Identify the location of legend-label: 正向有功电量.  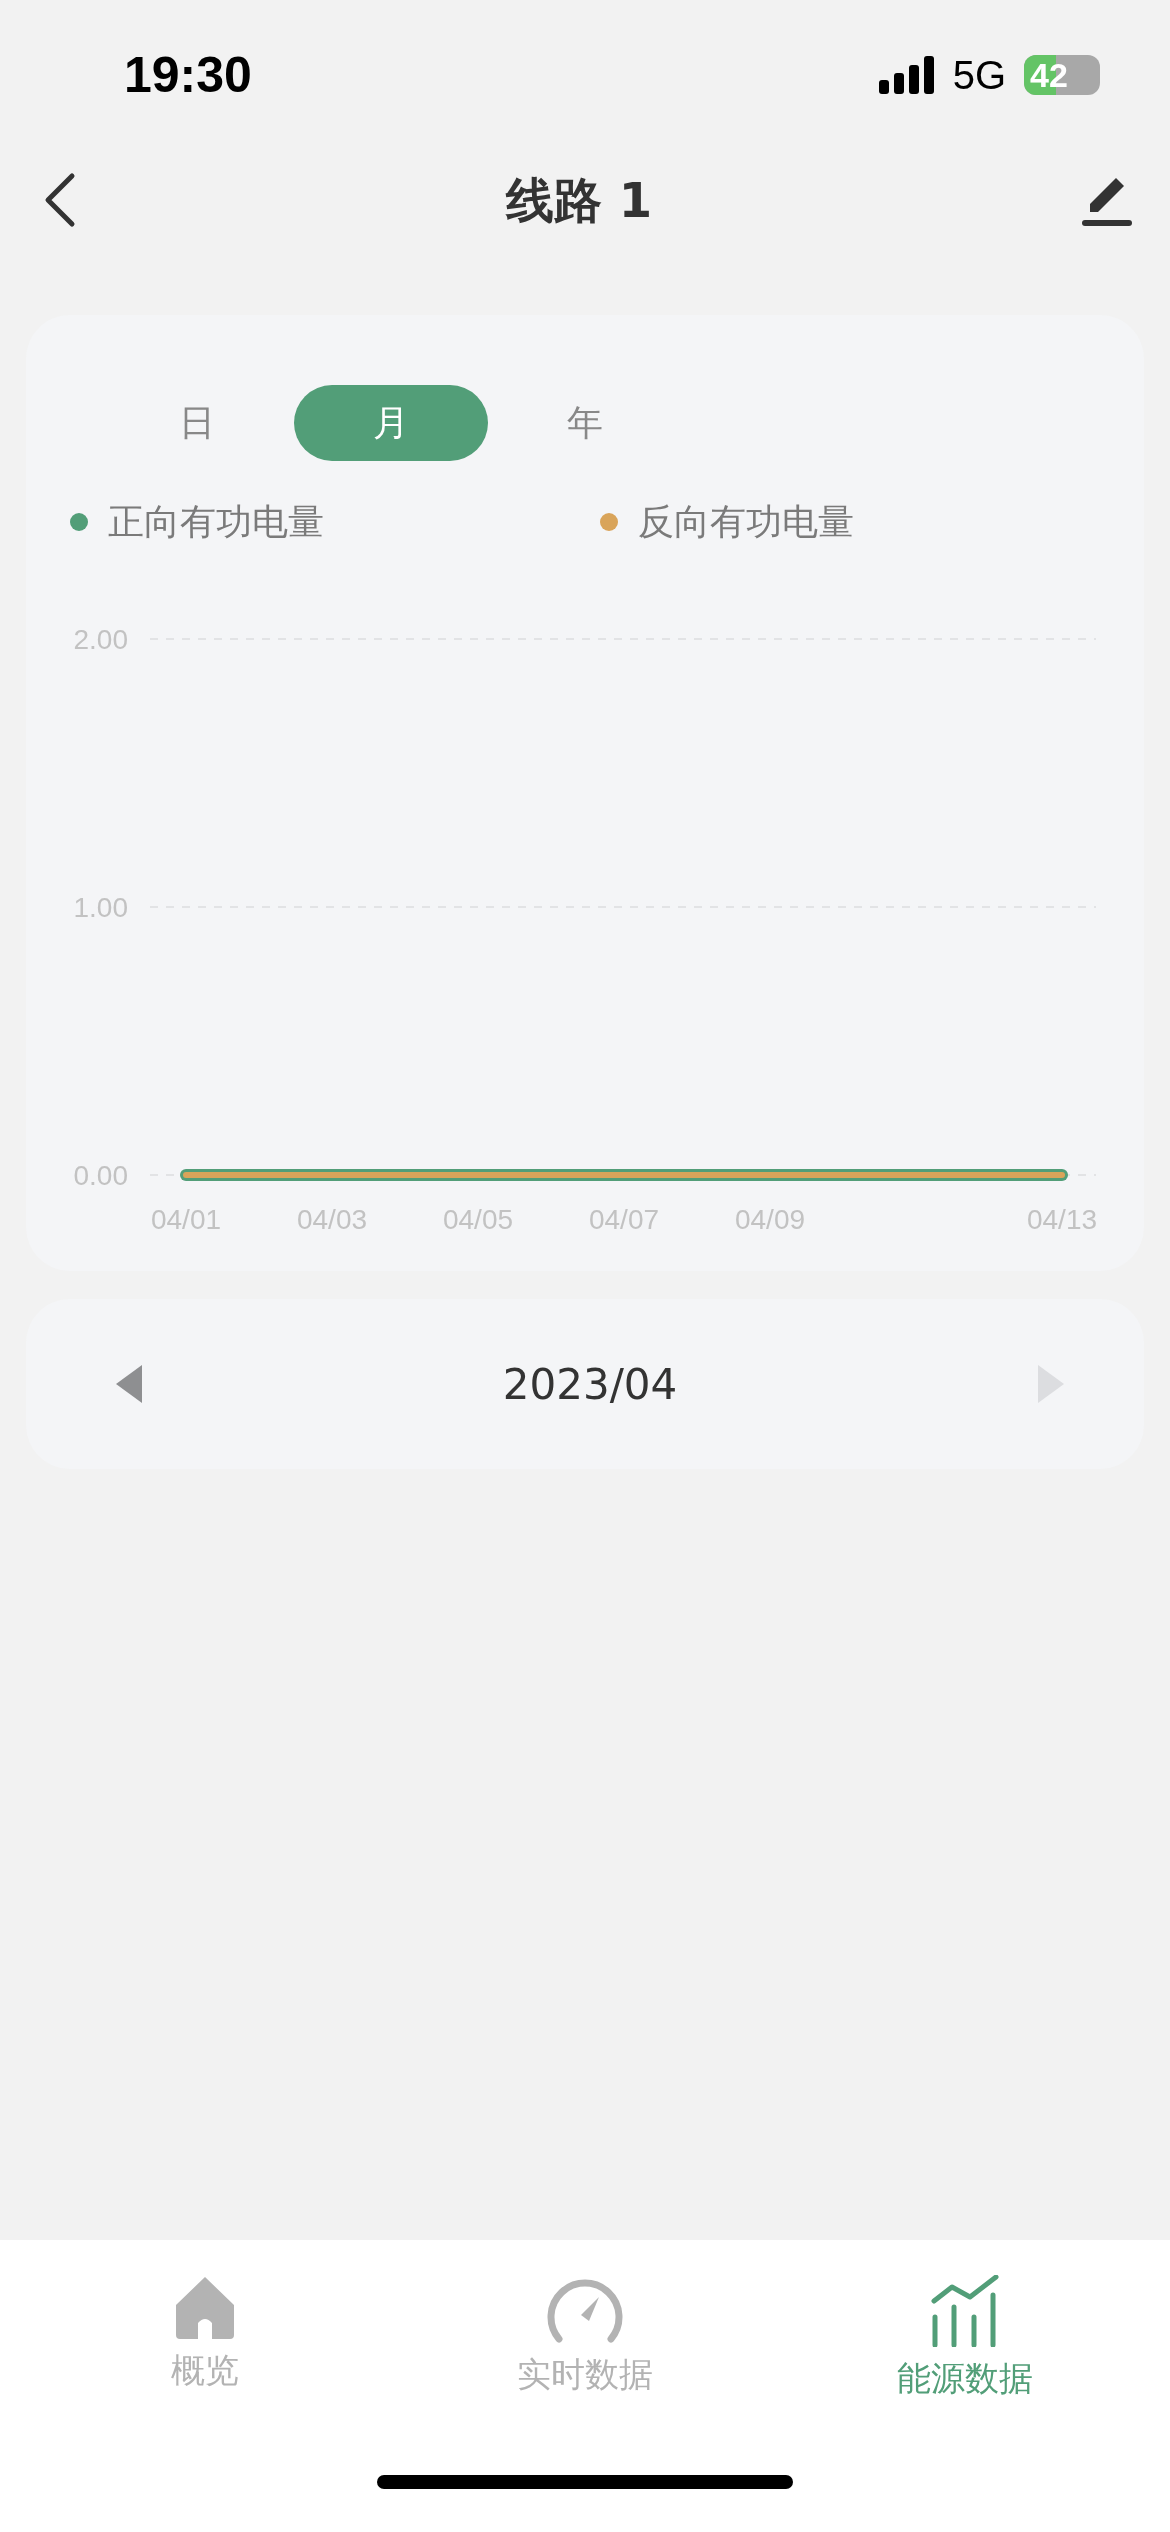
(216, 522).